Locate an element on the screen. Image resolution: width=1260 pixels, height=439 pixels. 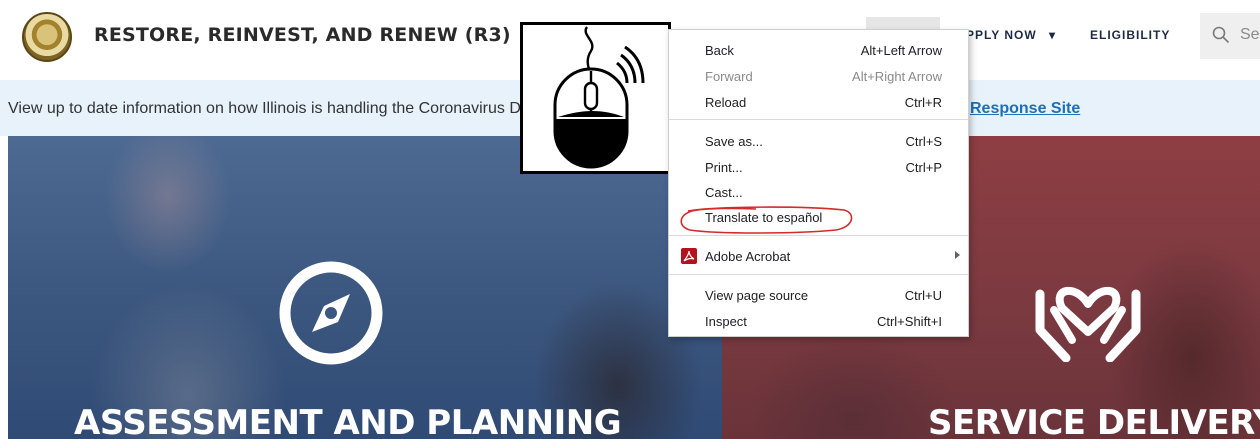
annotation-circle is located at coordinates (766, 220).